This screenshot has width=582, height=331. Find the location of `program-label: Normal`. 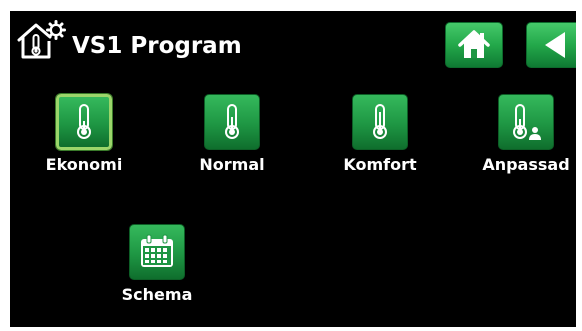

program-label: Normal is located at coordinates (232, 164).